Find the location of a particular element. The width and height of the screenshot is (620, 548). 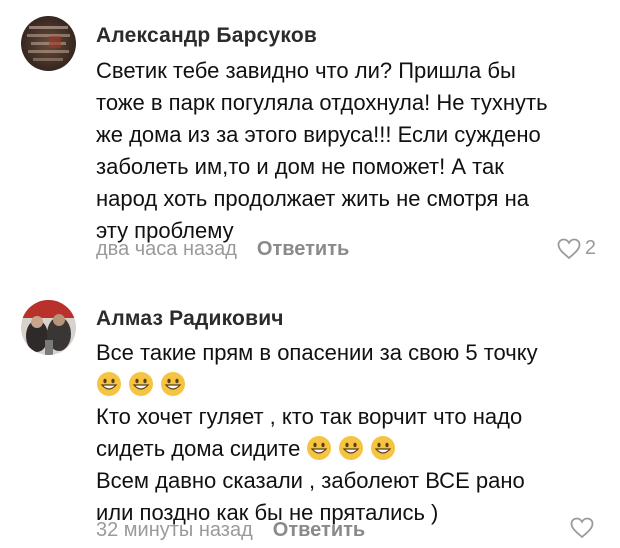

comment-line: заболеть им,то и дом не поможет! А так is located at coordinates (300, 166).